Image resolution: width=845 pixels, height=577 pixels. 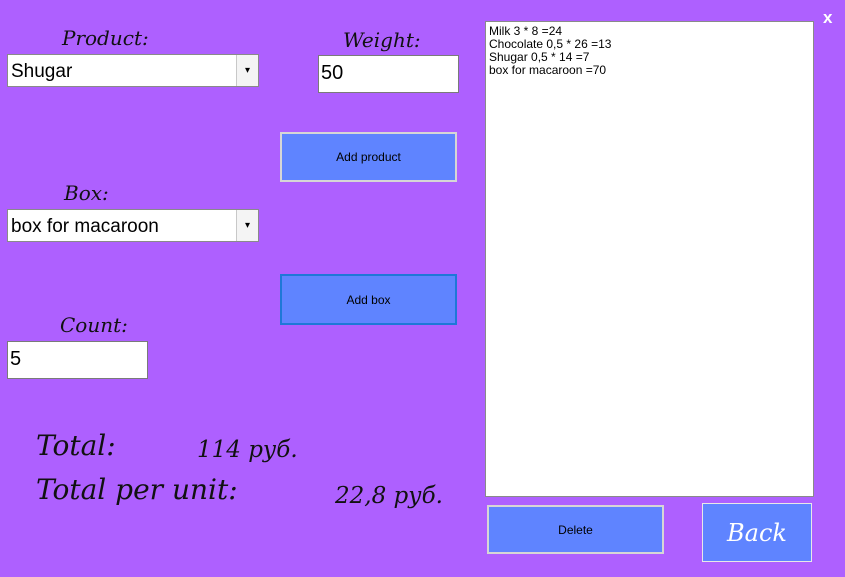 What do you see at coordinates (649, 70) in the screenshot?
I see `list-item: box for macaroon =70` at bounding box center [649, 70].